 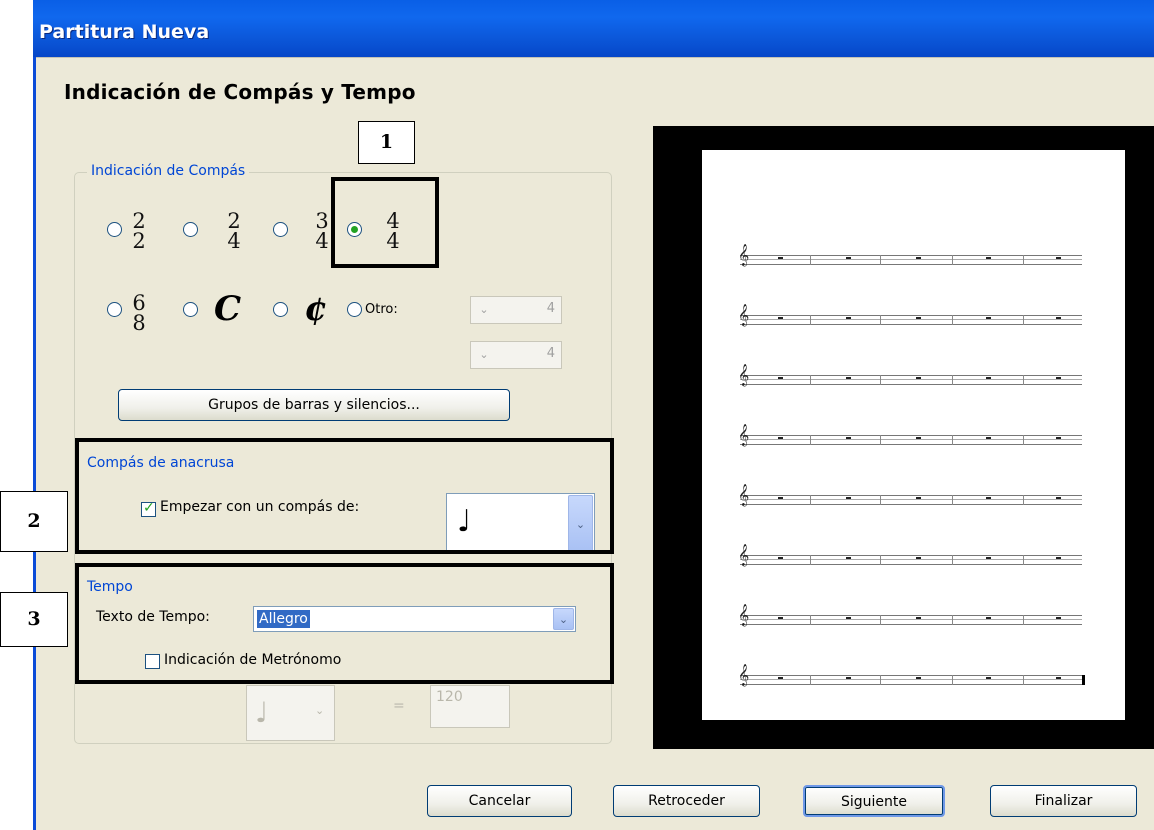 What do you see at coordinates (234, 231) in the screenshot?
I see `time-sig-2-4: 24` at bounding box center [234, 231].